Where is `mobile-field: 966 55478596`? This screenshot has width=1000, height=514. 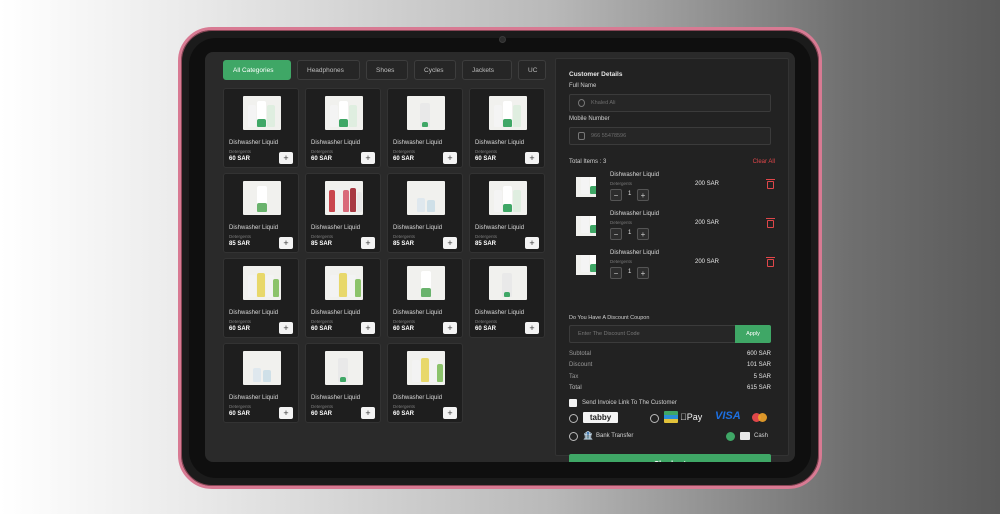 mobile-field: 966 55478596 is located at coordinates (670, 136).